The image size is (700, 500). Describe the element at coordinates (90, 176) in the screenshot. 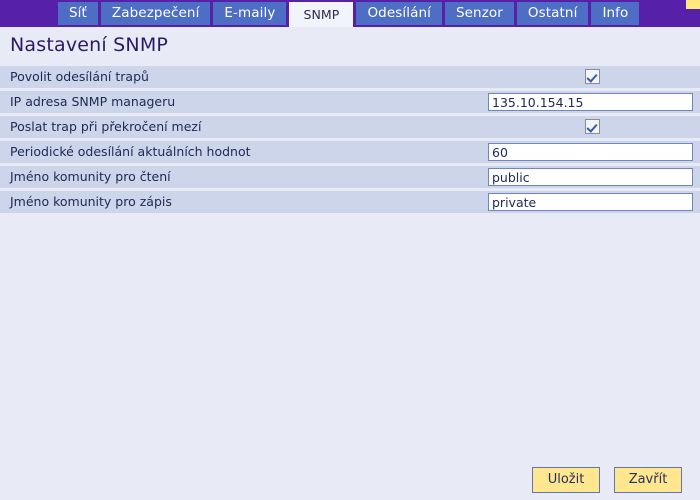

I see `row-label-read-community: Jméno komunity pro čtení` at that location.